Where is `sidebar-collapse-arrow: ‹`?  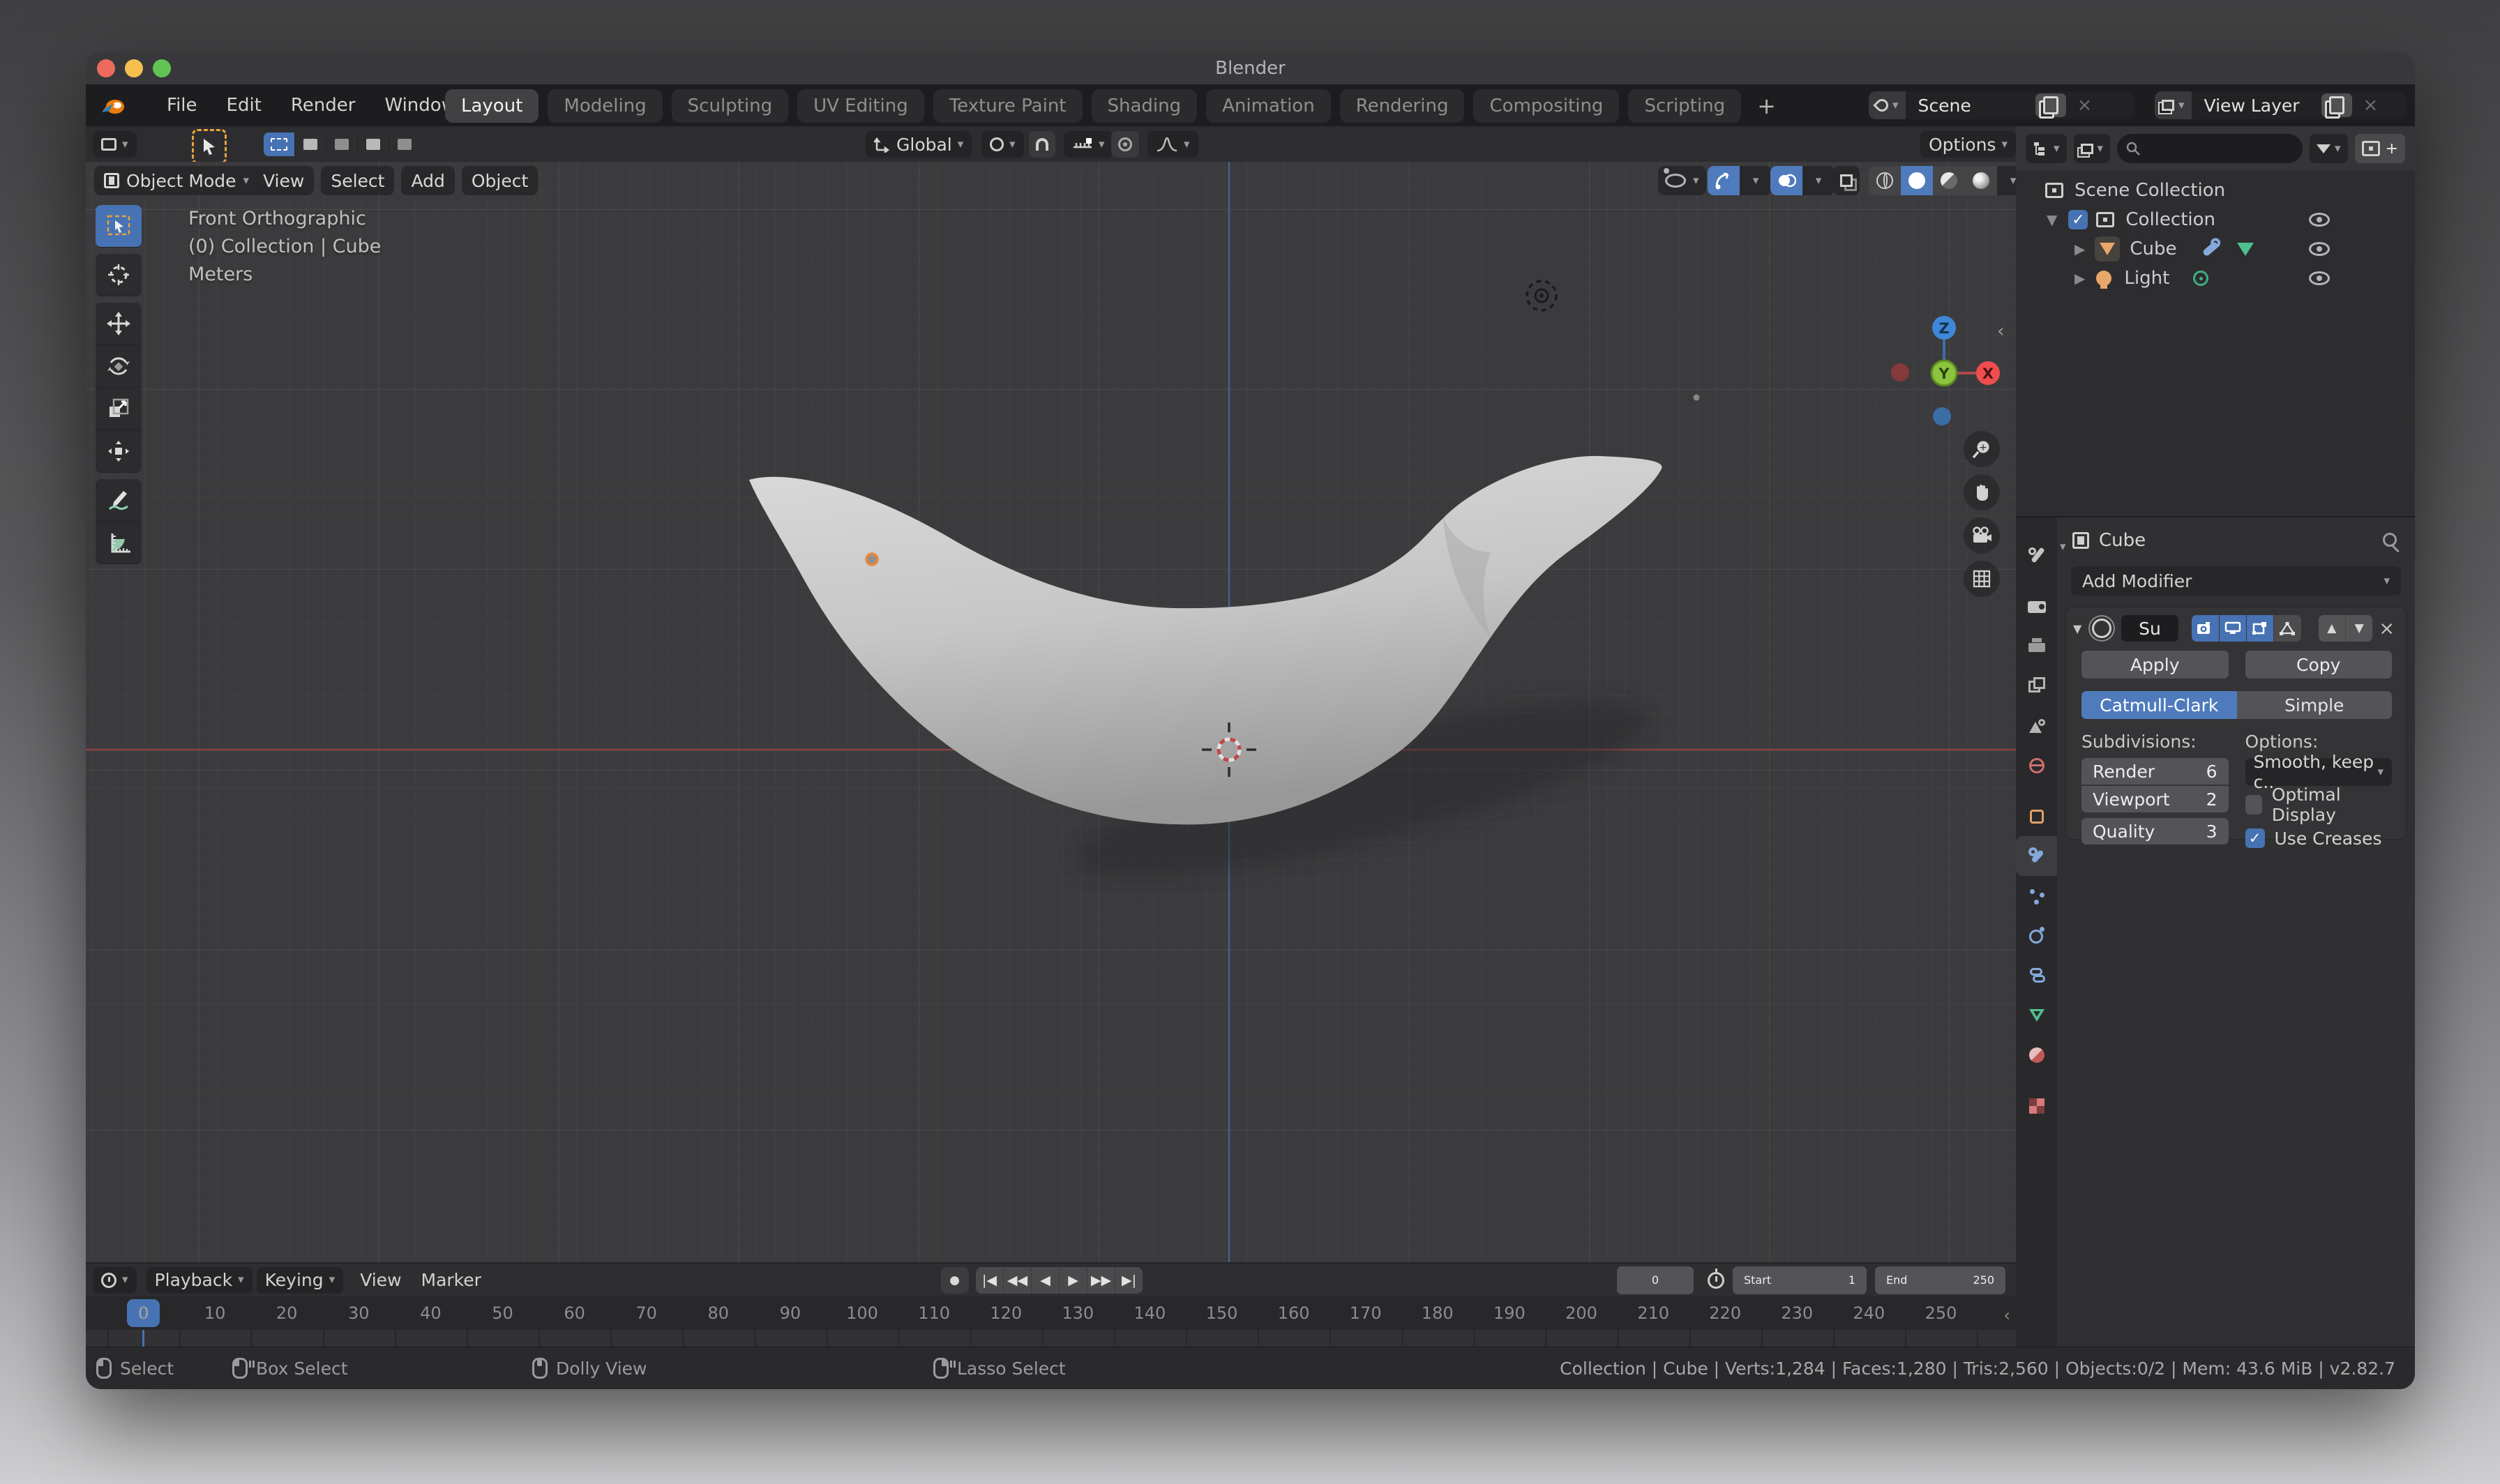 sidebar-collapse-arrow: ‹ is located at coordinates (2000, 331).